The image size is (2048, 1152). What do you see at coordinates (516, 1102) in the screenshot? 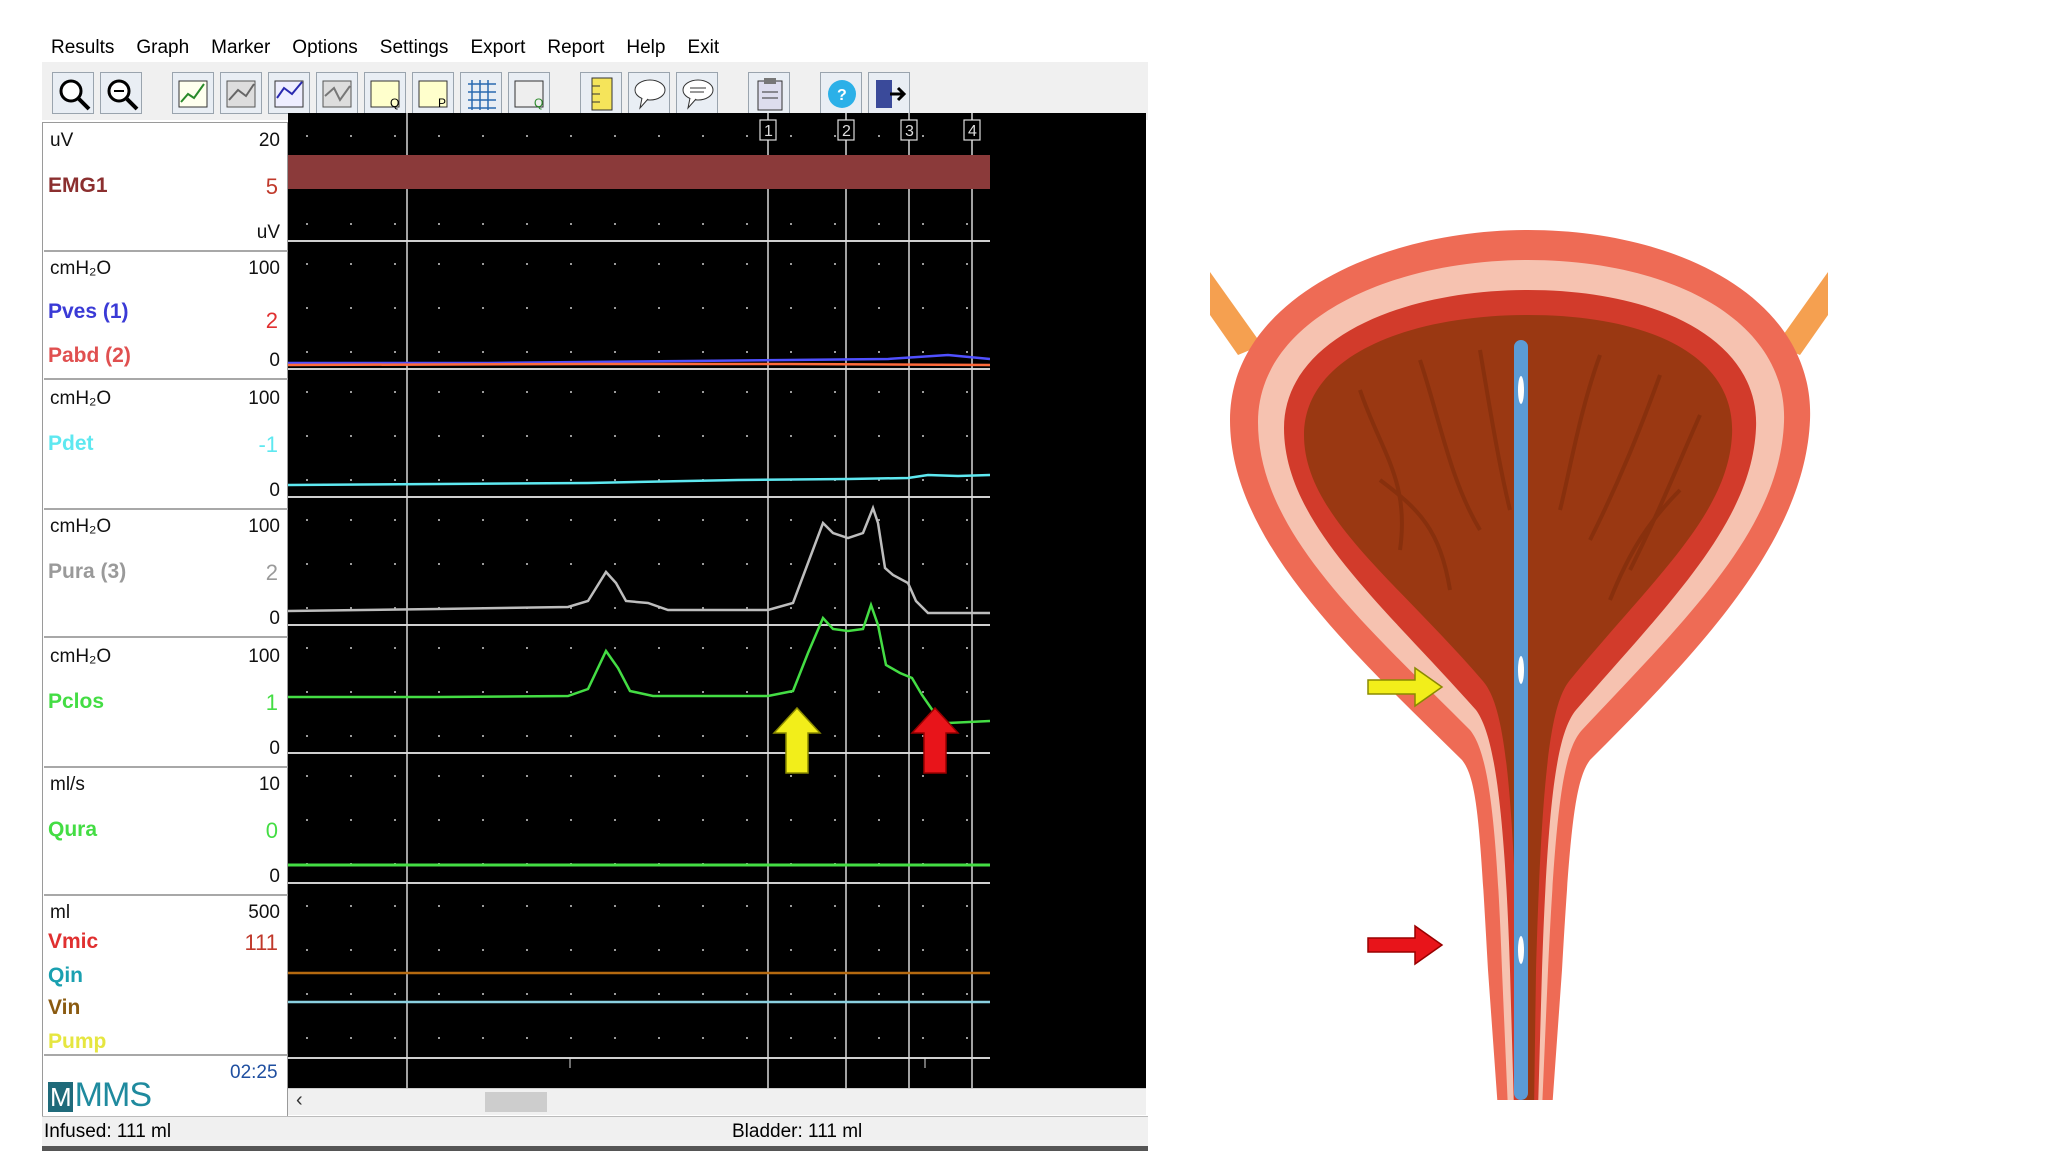
I see `scroll-thumb` at bounding box center [516, 1102].